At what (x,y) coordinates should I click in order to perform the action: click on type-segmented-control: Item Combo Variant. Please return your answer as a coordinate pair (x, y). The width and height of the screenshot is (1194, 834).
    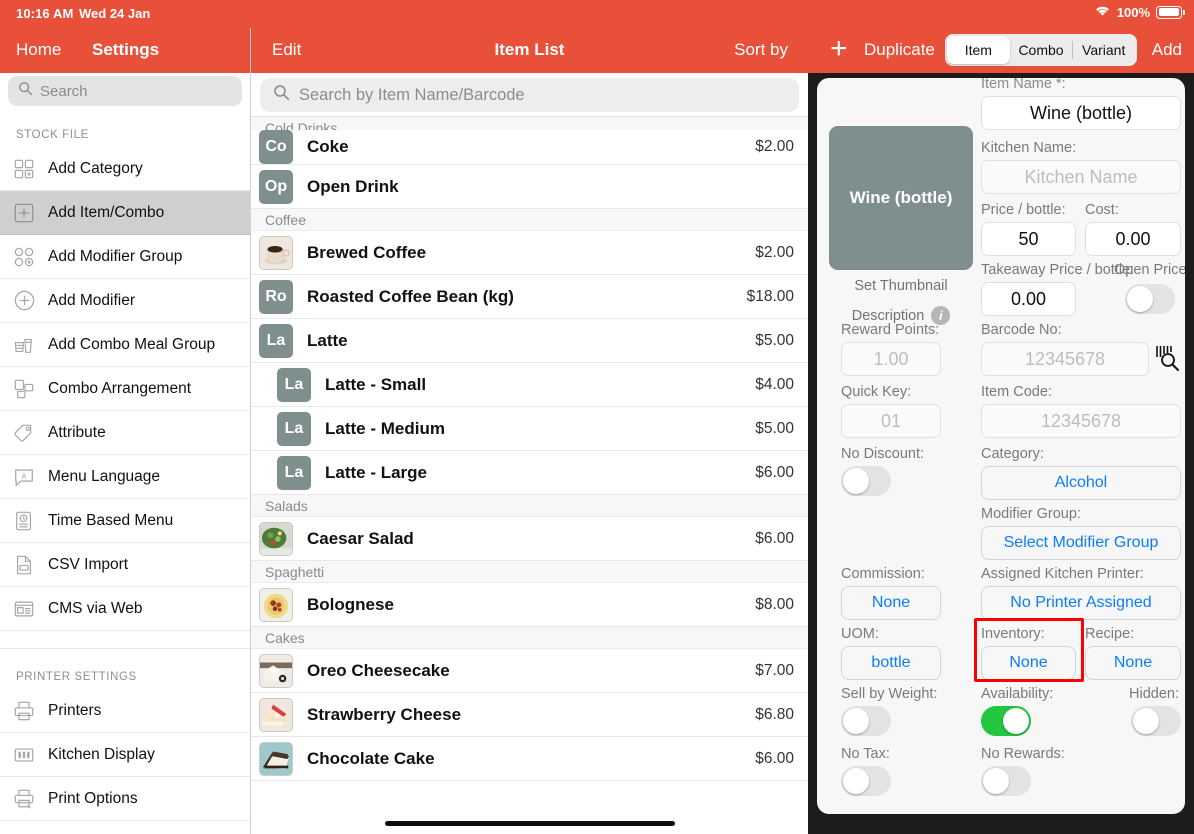
    Looking at the image, I should click on (1041, 50).